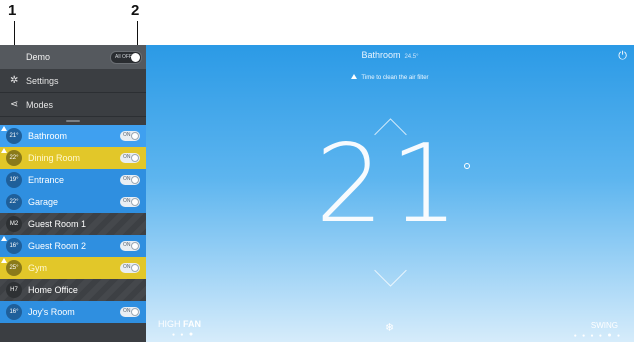 This screenshot has height=342, width=634. I want to click on power-icon: ⏻, so click(622, 56).